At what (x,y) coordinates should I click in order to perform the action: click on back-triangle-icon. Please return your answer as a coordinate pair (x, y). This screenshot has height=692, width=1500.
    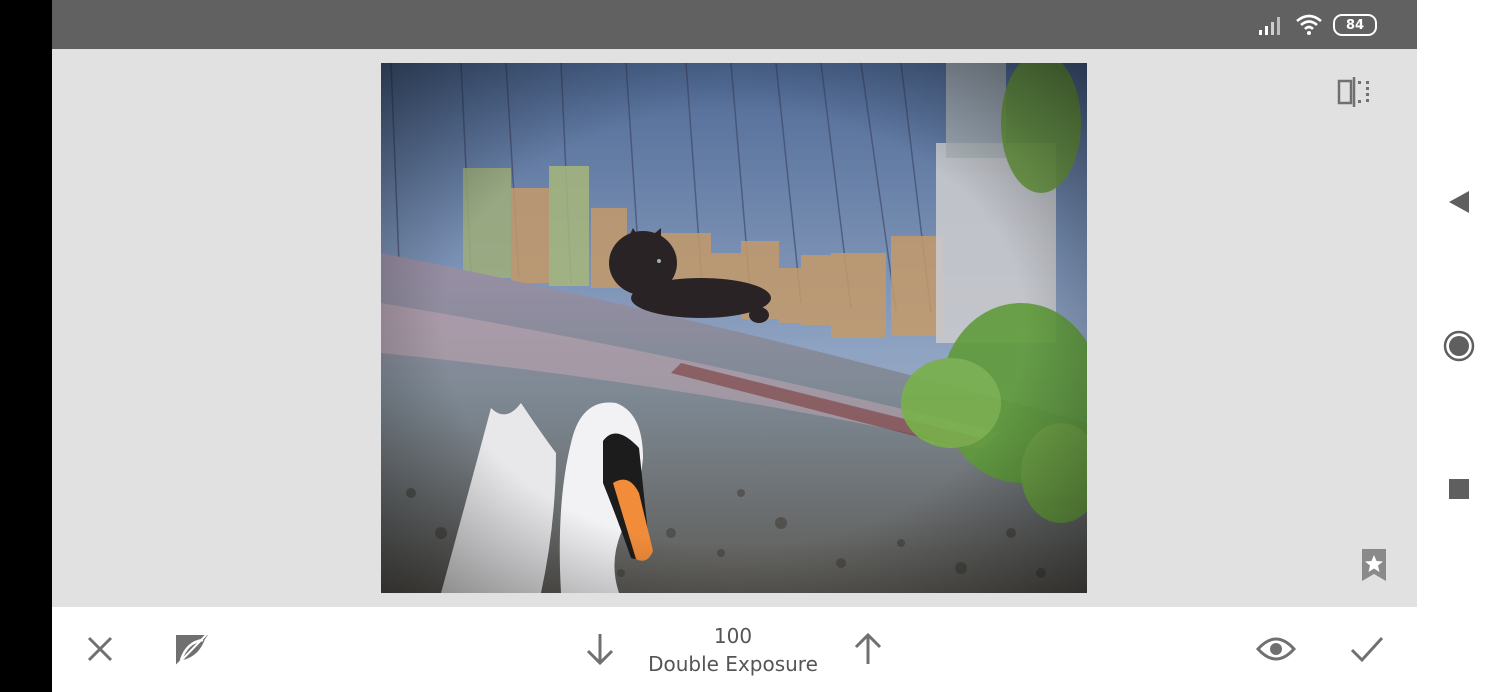
    Looking at the image, I should click on (1459, 202).